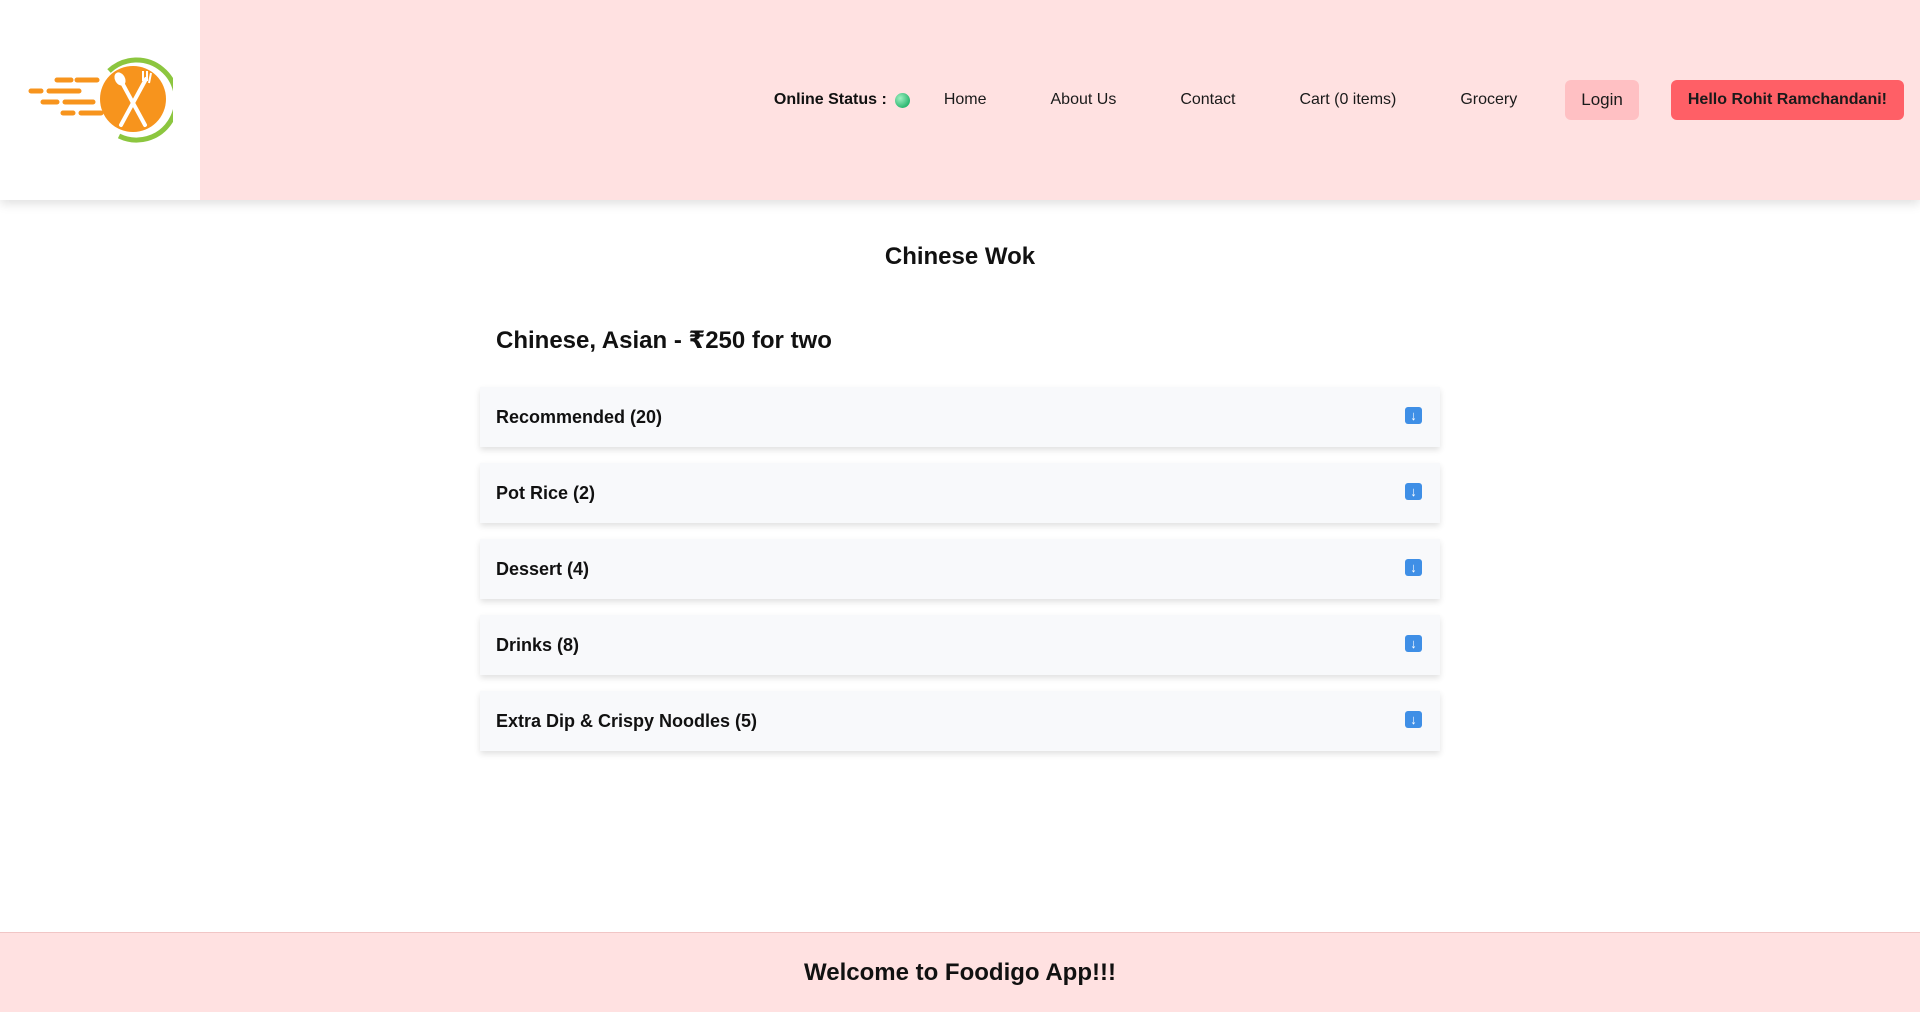  Describe the element at coordinates (960, 256) in the screenshot. I see `restaurant-name: Chinese Wok` at that location.